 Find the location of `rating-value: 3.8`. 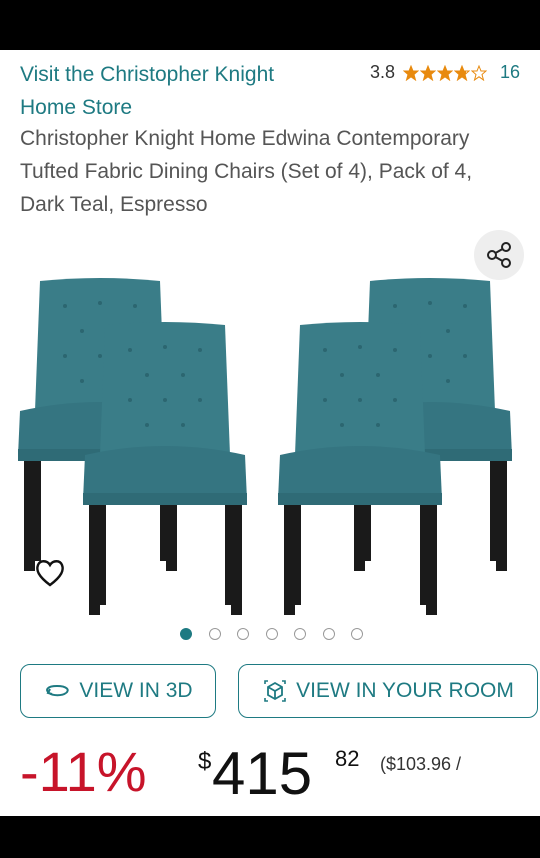

rating-value: 3.8 is located at coordinates (382, 72).